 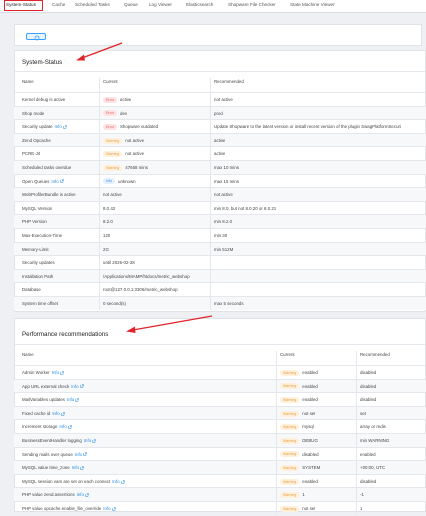 I want to click on table-row: PHP value zend.assertions Info Warning 1 -1, so click(x=220, y=494).